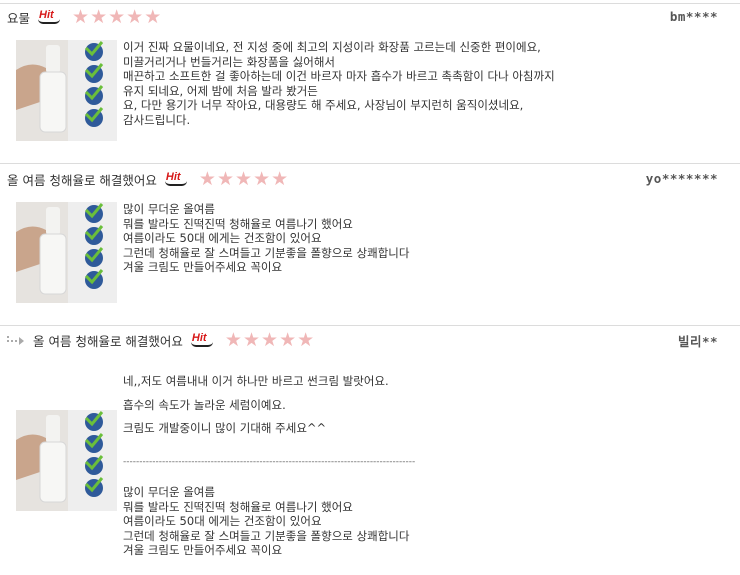 The height and width of the screenshot is (575, 740). Describe the element at coordinates (16, 341) in the screenshot. I see `reply-arrow-icon` at that location.